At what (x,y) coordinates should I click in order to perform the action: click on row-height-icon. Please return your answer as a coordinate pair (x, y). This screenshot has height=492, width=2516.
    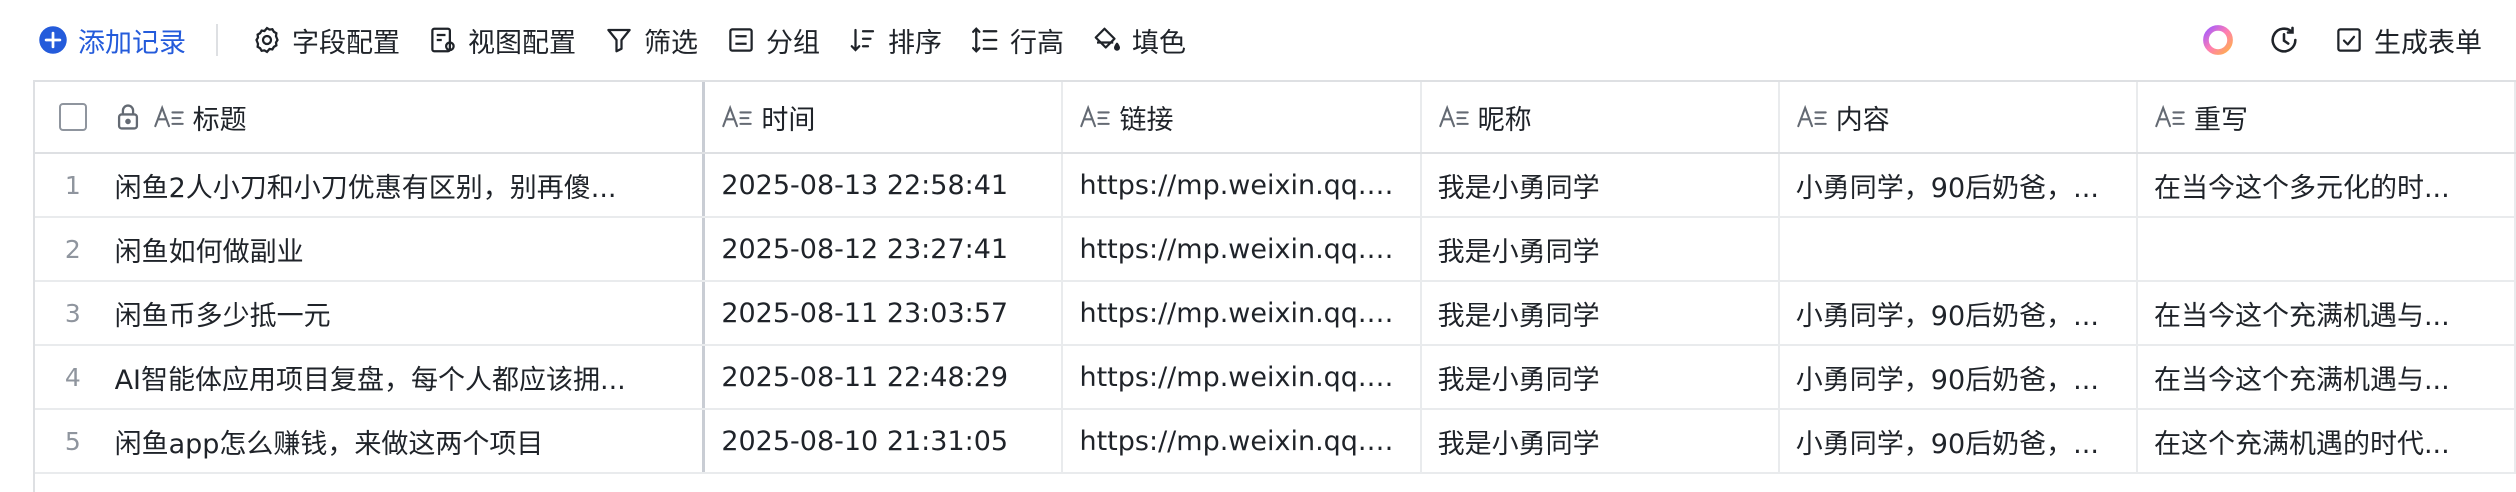
    Looking at the image, I should click on (985, 40).